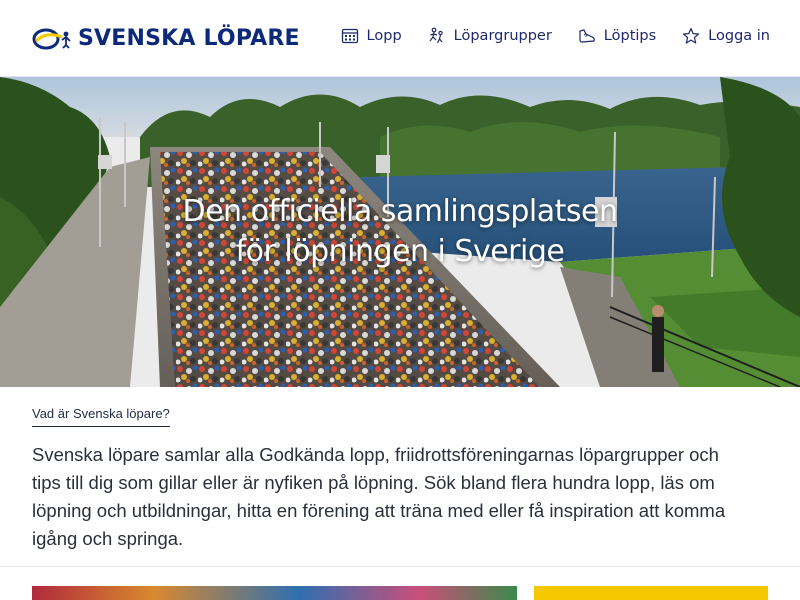 Image resolution: width=800 pixels, height=600 pixels. What do you see at coordinates (630, 36) in the screenshot?
I see `nav-loptips-label: Löptips` at bounding box center [630, 36].